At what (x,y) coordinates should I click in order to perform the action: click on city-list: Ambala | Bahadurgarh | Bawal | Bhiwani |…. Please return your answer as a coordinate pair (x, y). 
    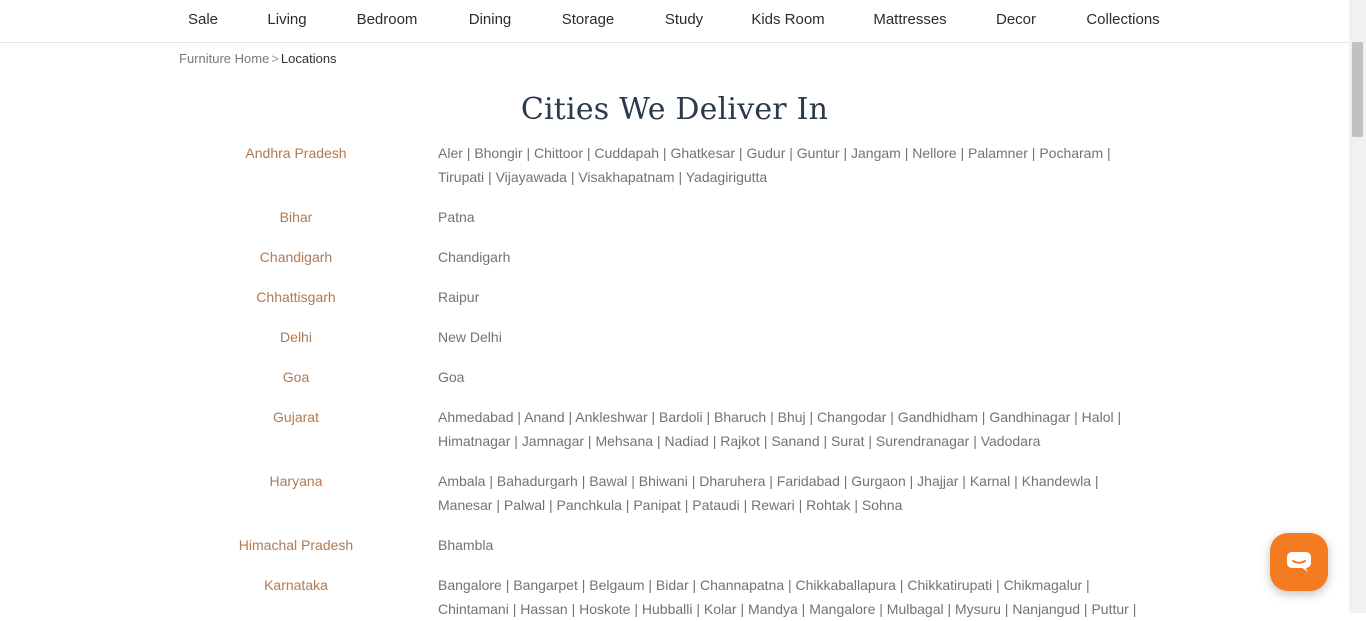
    Looking at the image, I should click on (798, 493).